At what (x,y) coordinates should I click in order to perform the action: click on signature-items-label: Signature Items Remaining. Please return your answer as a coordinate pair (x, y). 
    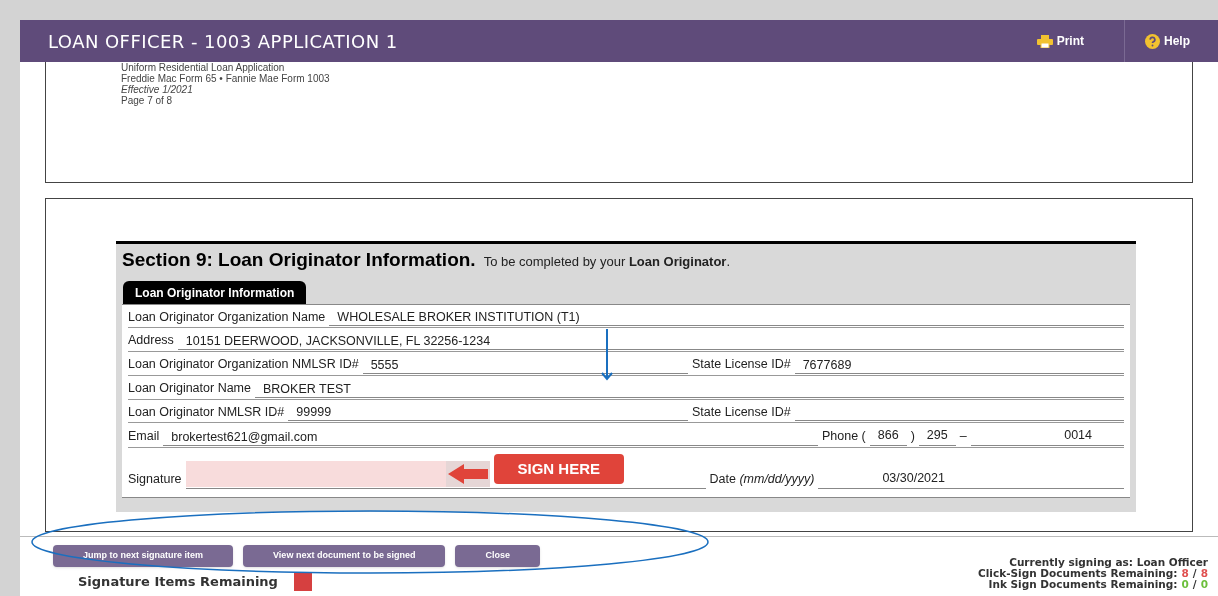
    Looking at the image, I should click on (178, 582).